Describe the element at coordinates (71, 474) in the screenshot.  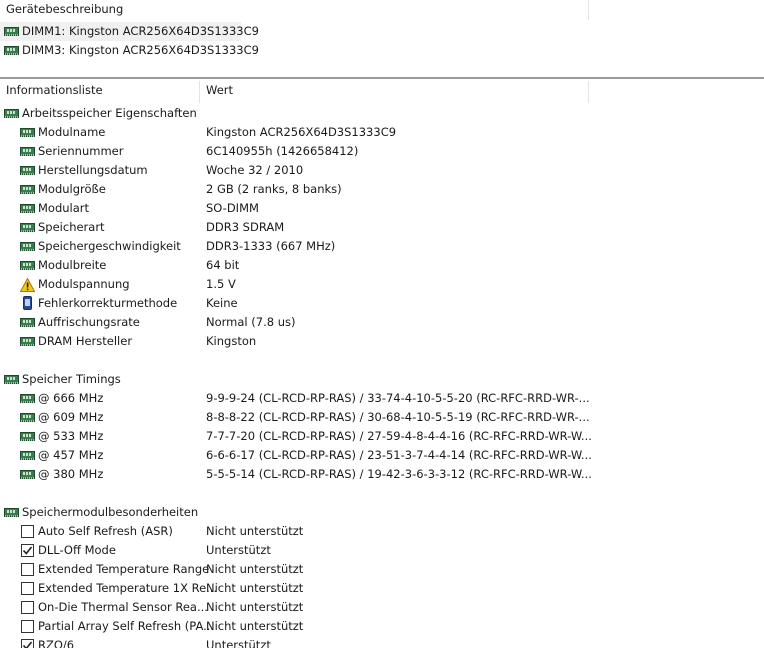
I see `field-name: @ 380 MHz` at that location.